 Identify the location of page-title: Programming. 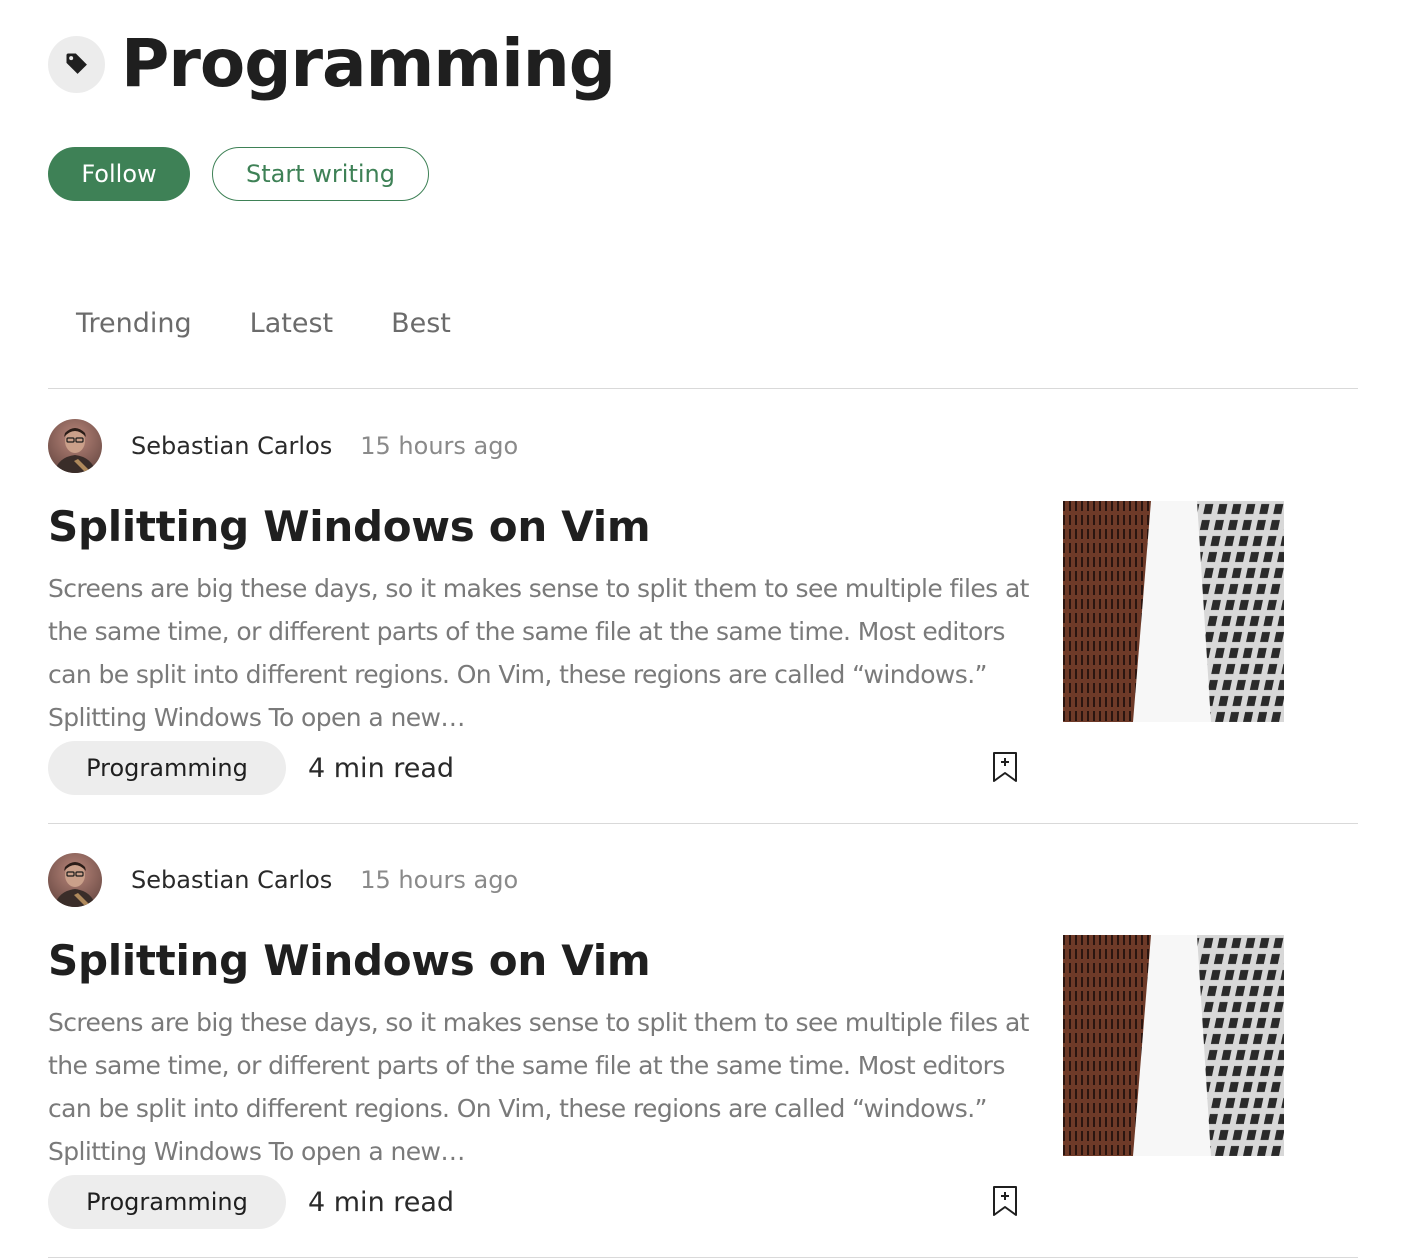
(368, 63).